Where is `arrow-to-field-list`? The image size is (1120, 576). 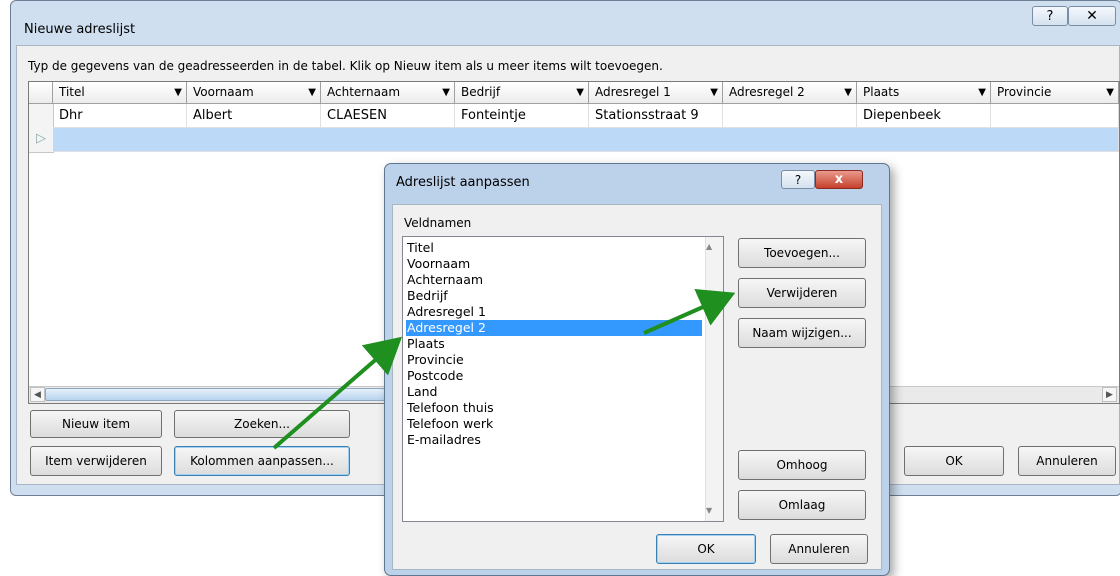
arrow-to-field-list is located at coordinates (337, 393).